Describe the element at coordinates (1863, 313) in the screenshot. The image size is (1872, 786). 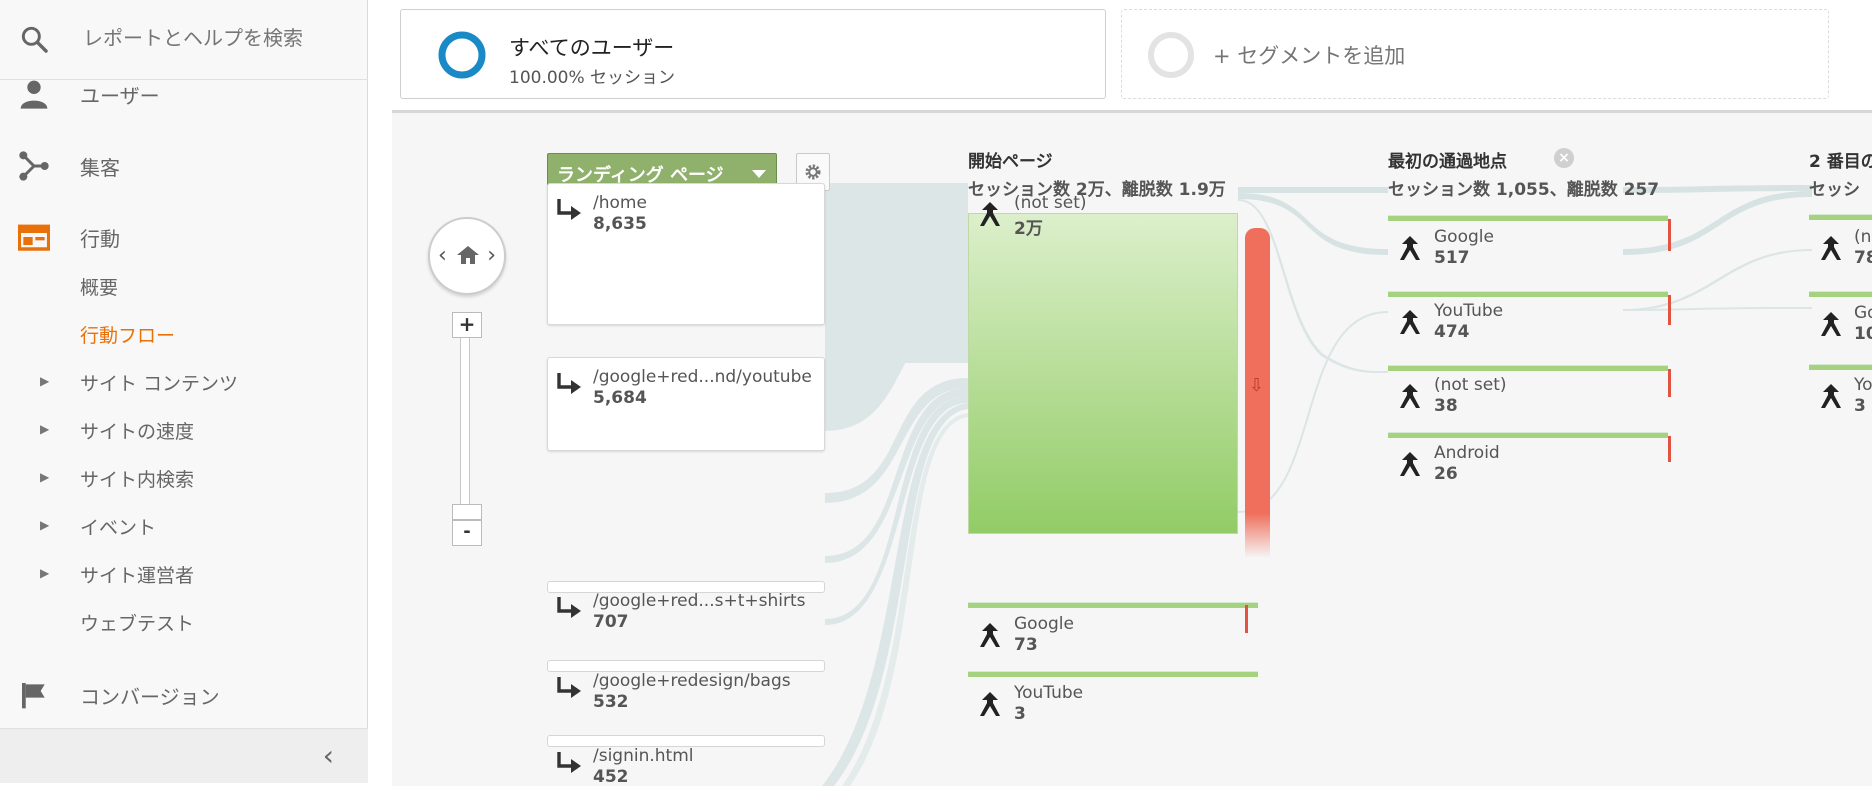
I see `second-node-label: Go` at that location.